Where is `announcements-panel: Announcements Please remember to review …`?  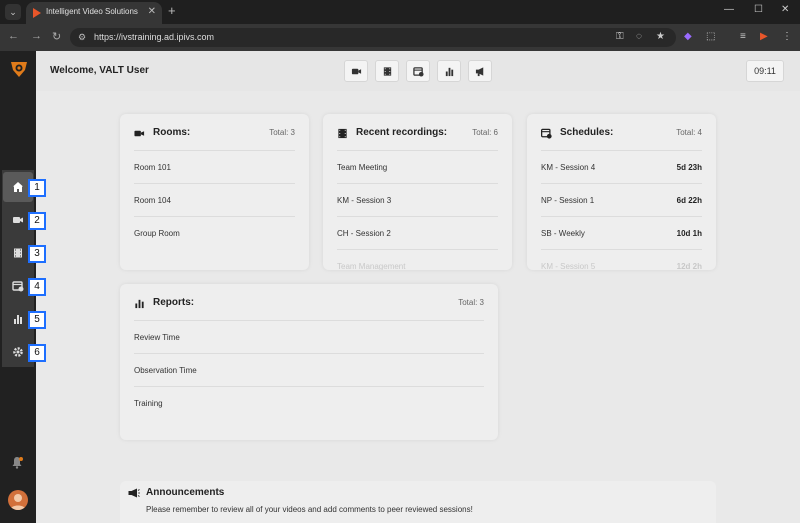
announcements-panel: Announcements Please remember to review … is located at coordinates (418, 502).